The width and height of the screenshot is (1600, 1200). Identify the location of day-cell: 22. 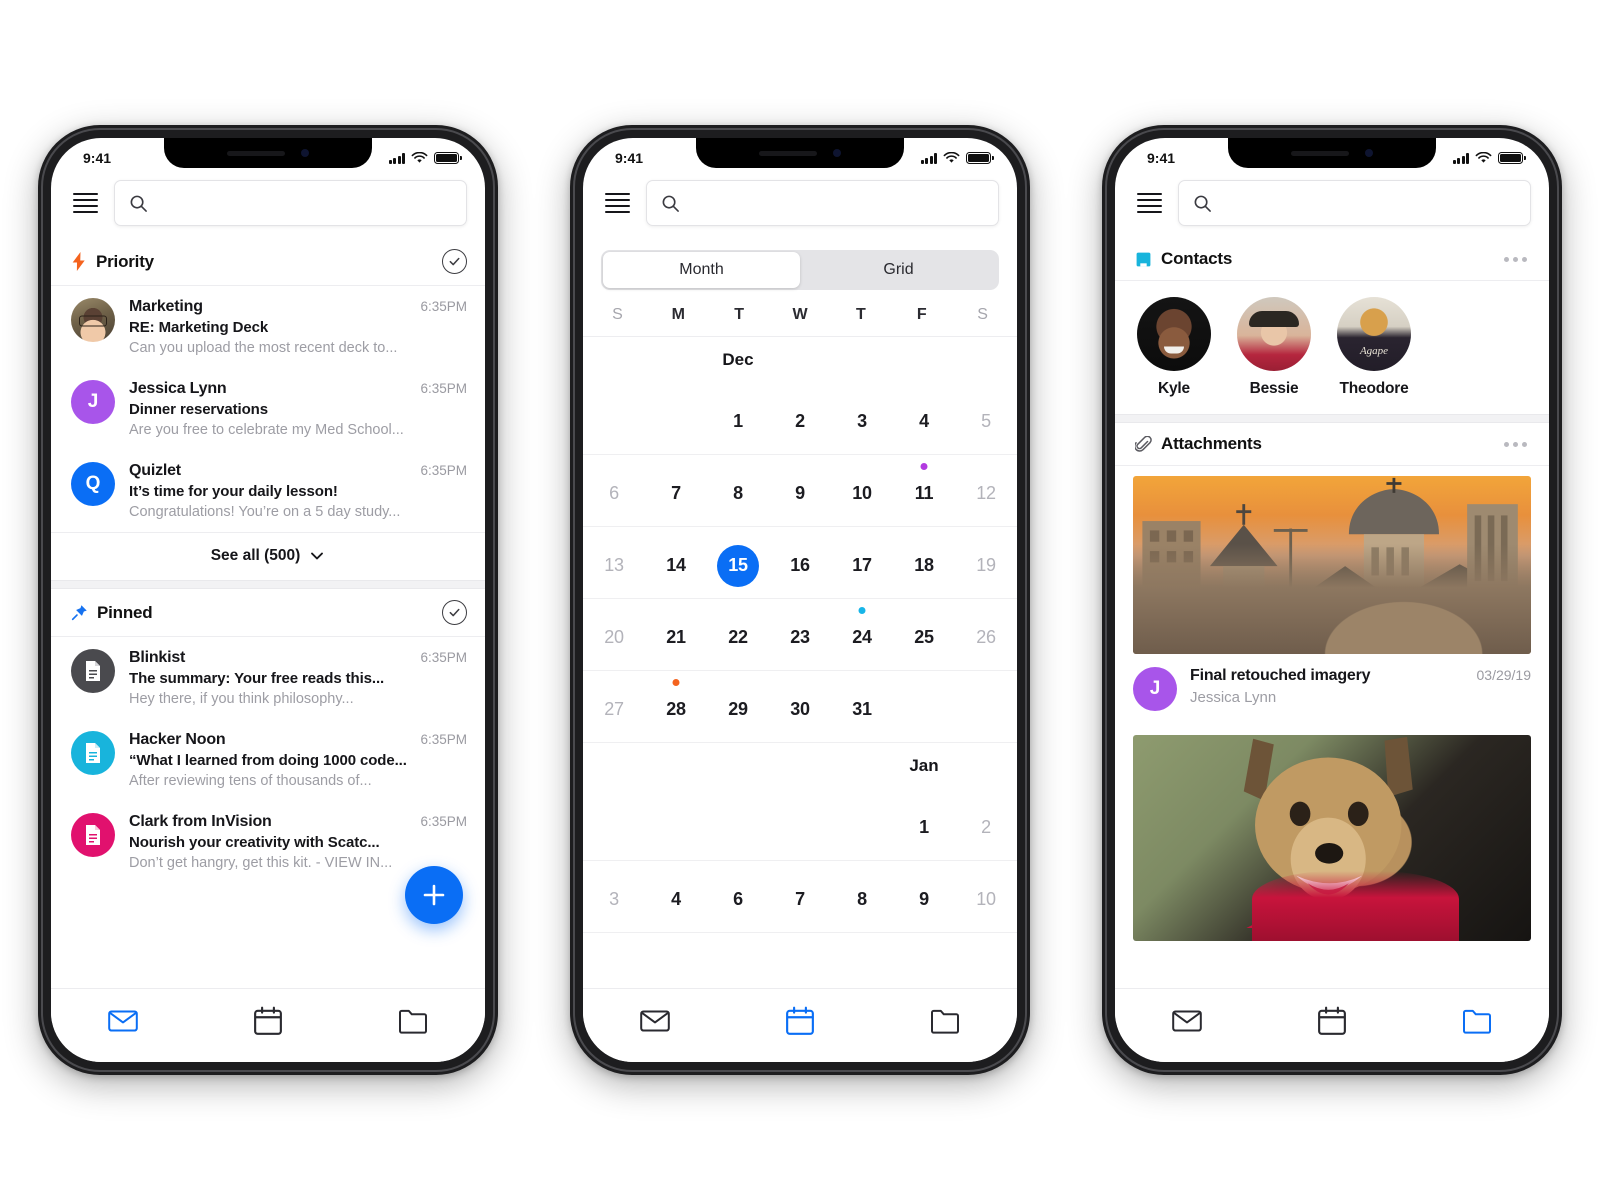
(738, 634).